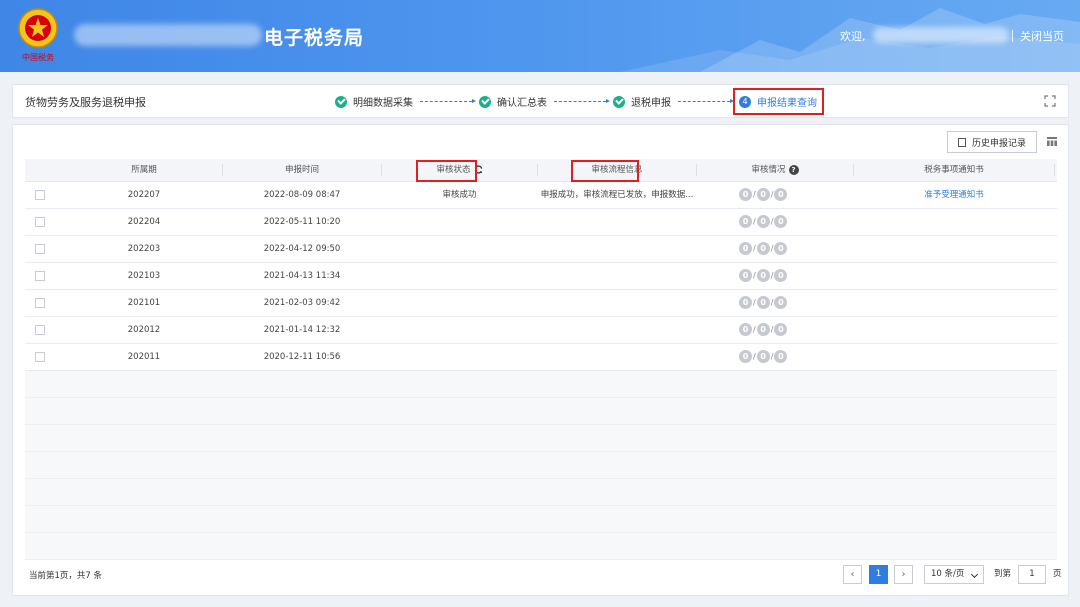  I want to click on step-confirm-summary: 确认汇总表, so click(513, 101).